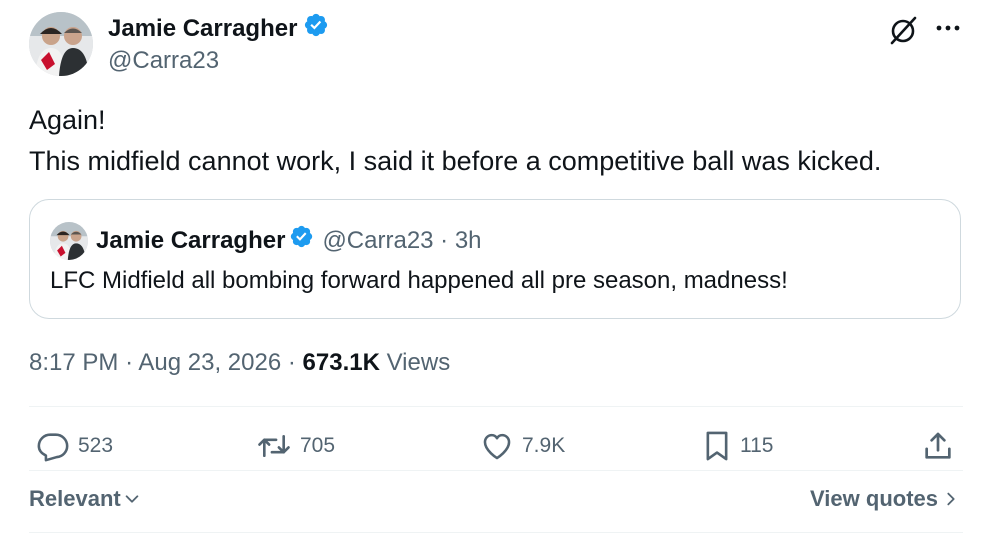  Describe the element at coordinates (496, 470) in the screenshot. I see `divider-actions` at that location.